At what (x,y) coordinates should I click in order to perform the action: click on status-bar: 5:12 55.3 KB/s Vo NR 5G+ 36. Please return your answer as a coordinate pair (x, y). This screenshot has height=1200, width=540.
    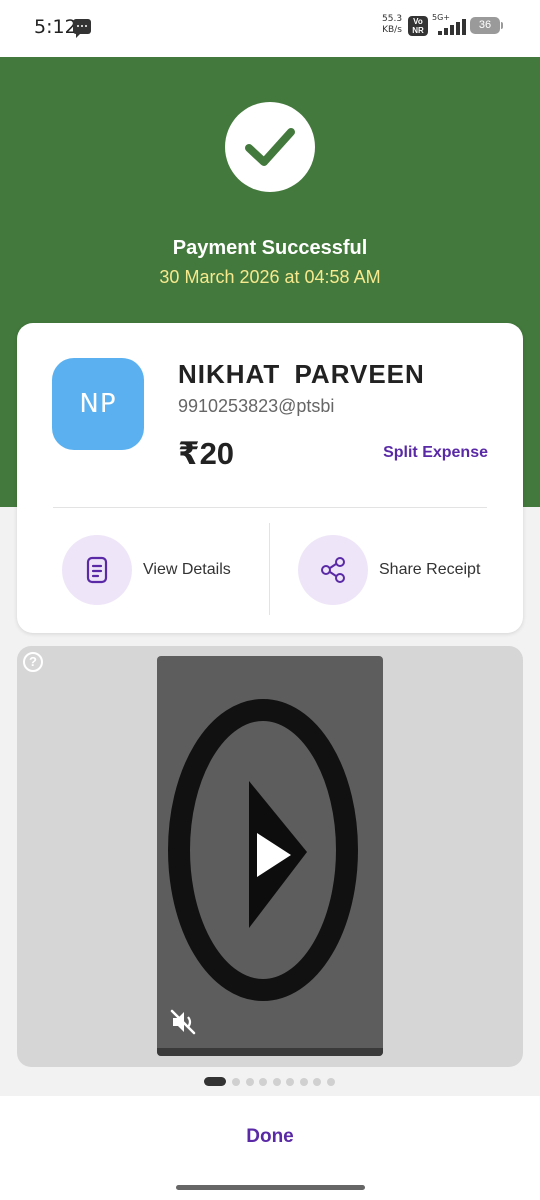
    Looking at the image, I should click on (270, 28).